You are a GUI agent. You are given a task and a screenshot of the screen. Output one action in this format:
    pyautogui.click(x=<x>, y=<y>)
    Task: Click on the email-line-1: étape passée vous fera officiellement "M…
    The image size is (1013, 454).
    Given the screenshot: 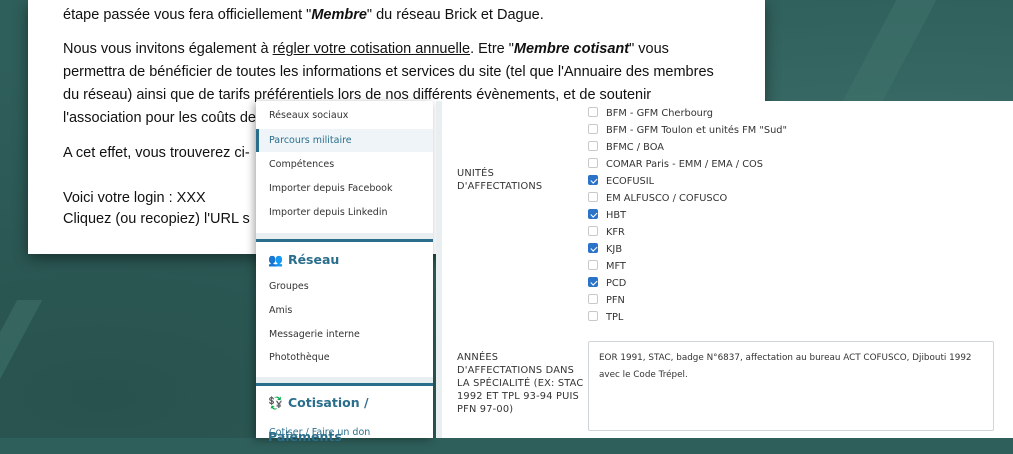 What is the action you would take?
    pyautogui.click(x=303, y=15)
    